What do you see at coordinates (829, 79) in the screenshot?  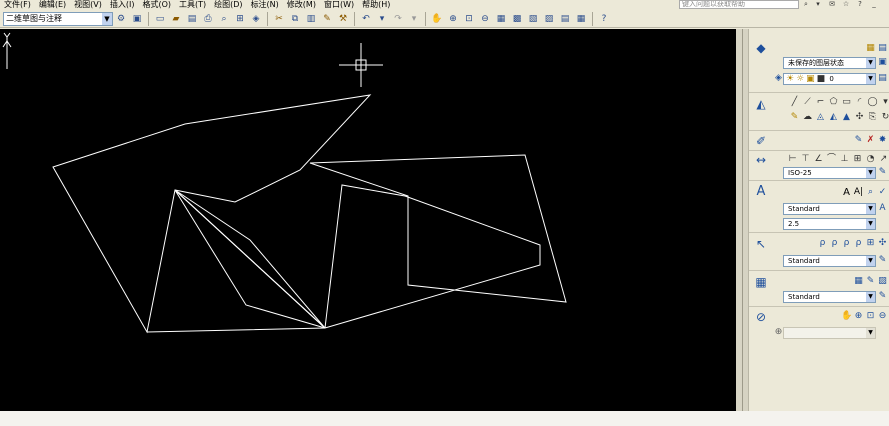 I see `layer-select: ☀ ☼ ▣ ■ 0 ▼` at bounding box center [829, 79].